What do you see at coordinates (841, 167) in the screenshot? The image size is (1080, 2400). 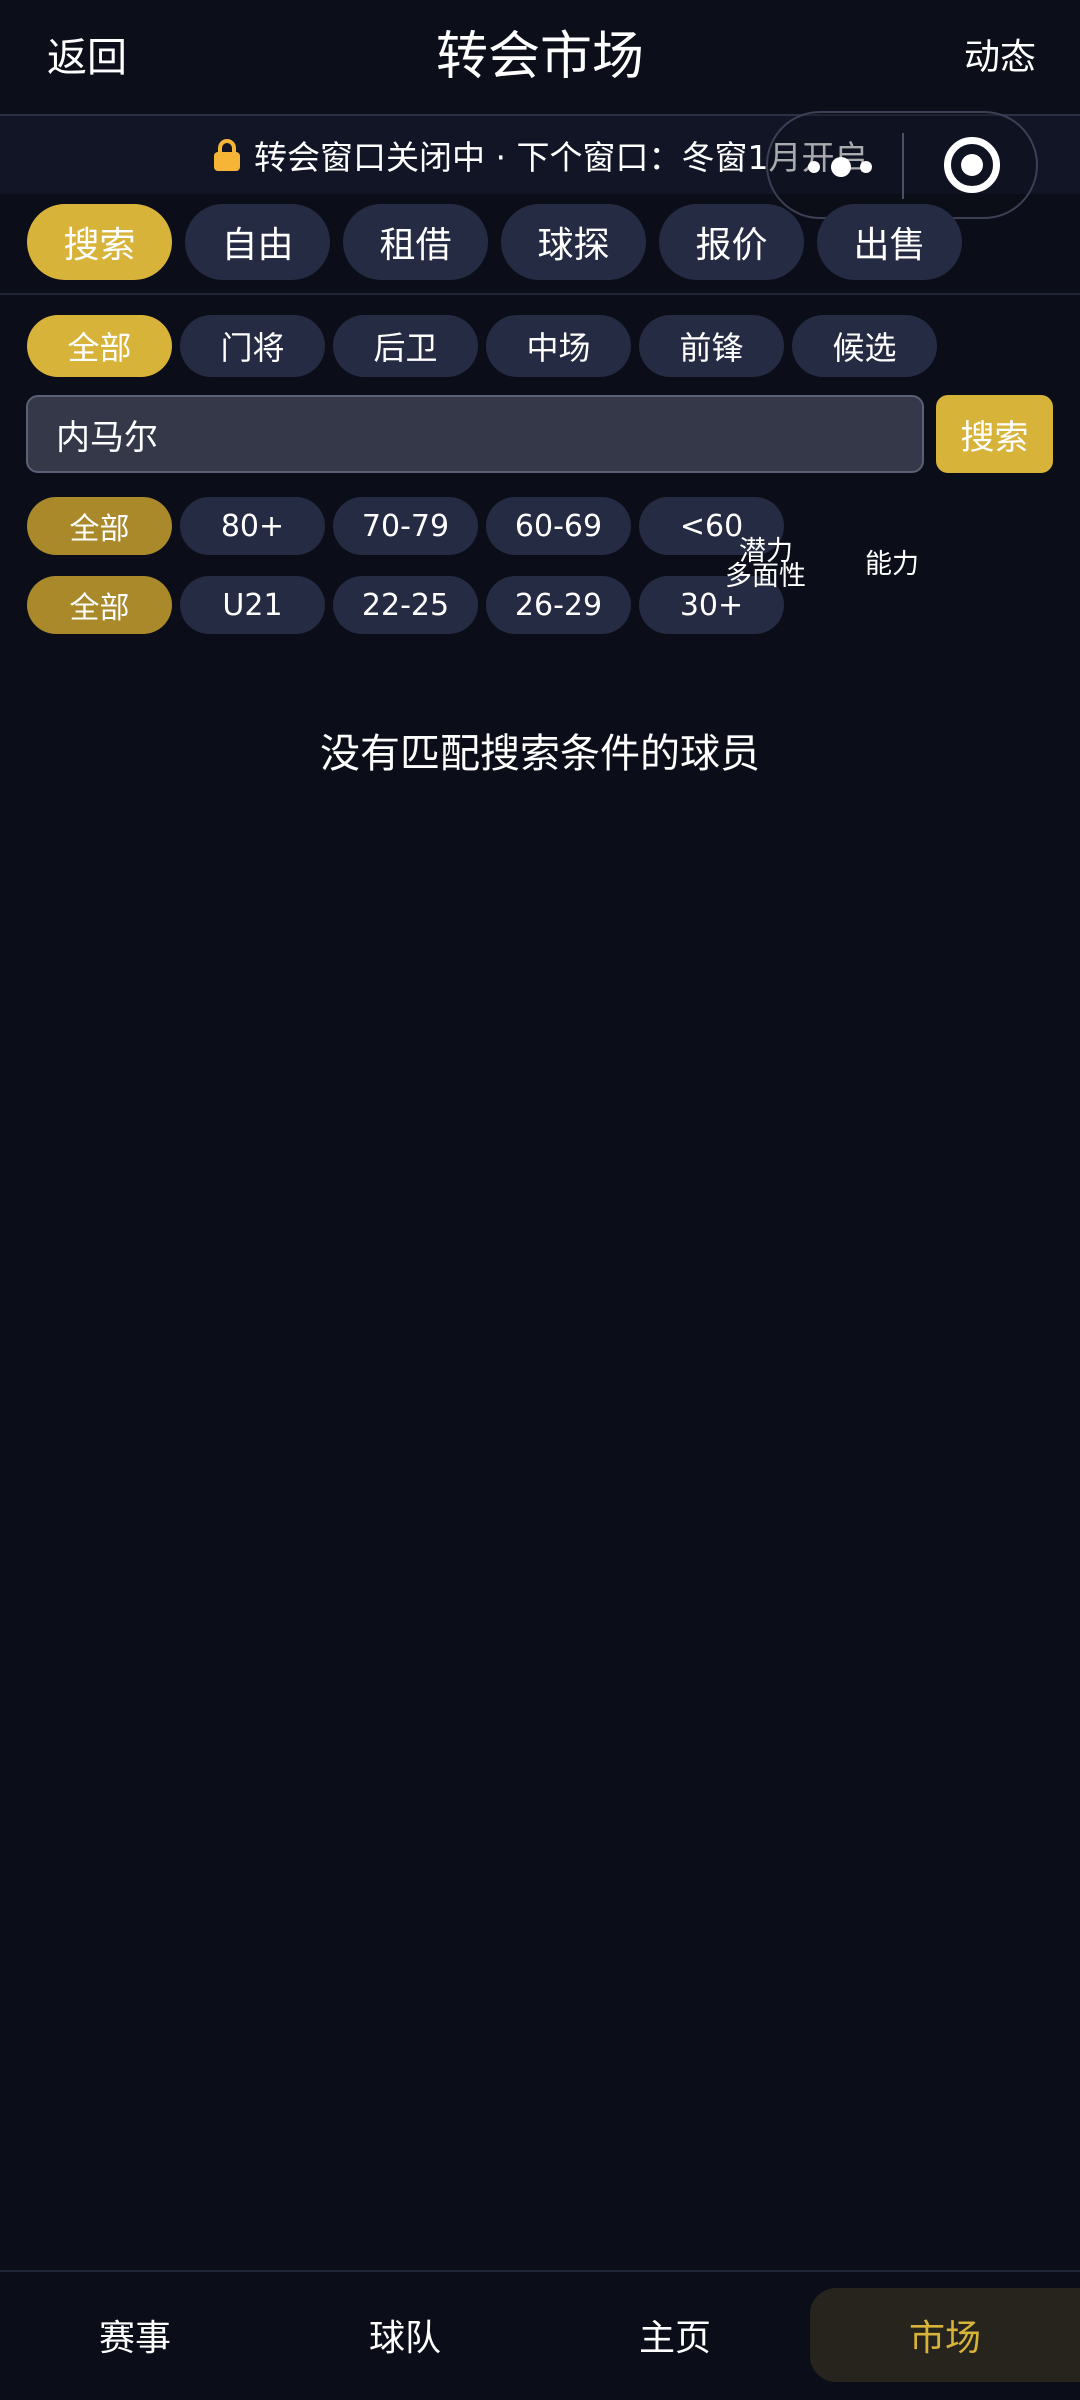 I see `more-icon` at bounding box center [841, 167].